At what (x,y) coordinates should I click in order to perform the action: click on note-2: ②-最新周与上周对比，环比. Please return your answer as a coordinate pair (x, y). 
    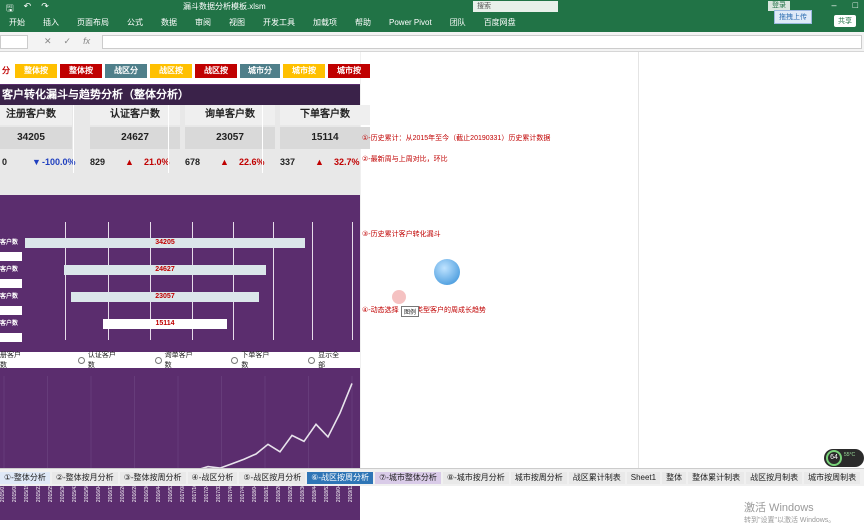
    Looking at the image, I should click on (405, 159).